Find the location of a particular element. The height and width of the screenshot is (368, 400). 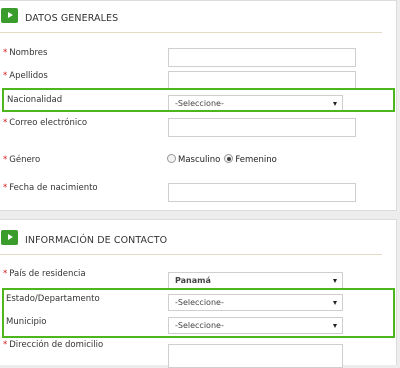

genero-radio-group: Masculino Femenino is located at coordinates (224, 159).